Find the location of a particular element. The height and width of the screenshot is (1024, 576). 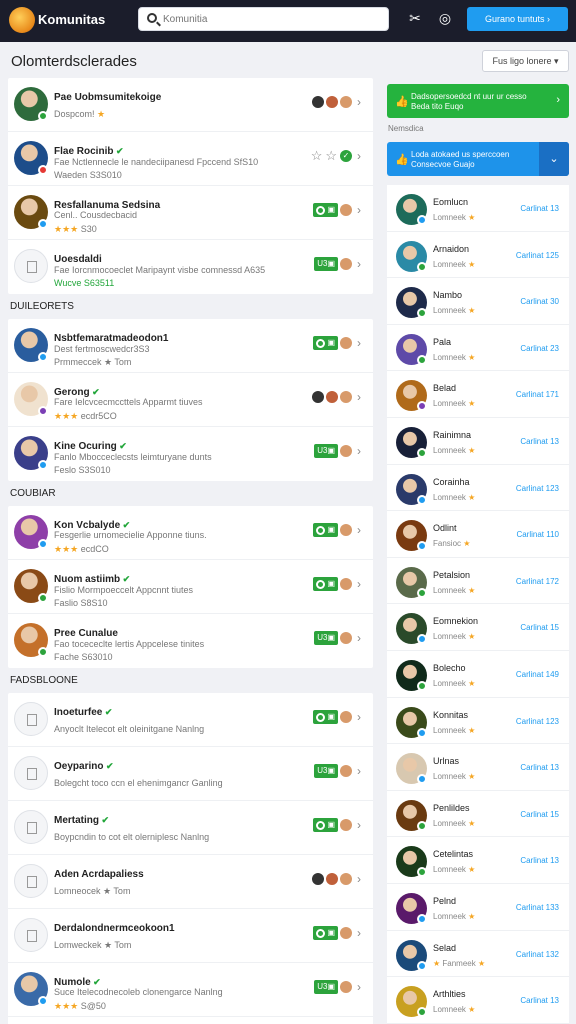

person-value-link: Carlinat 125 is located at coordinates (537, 255).